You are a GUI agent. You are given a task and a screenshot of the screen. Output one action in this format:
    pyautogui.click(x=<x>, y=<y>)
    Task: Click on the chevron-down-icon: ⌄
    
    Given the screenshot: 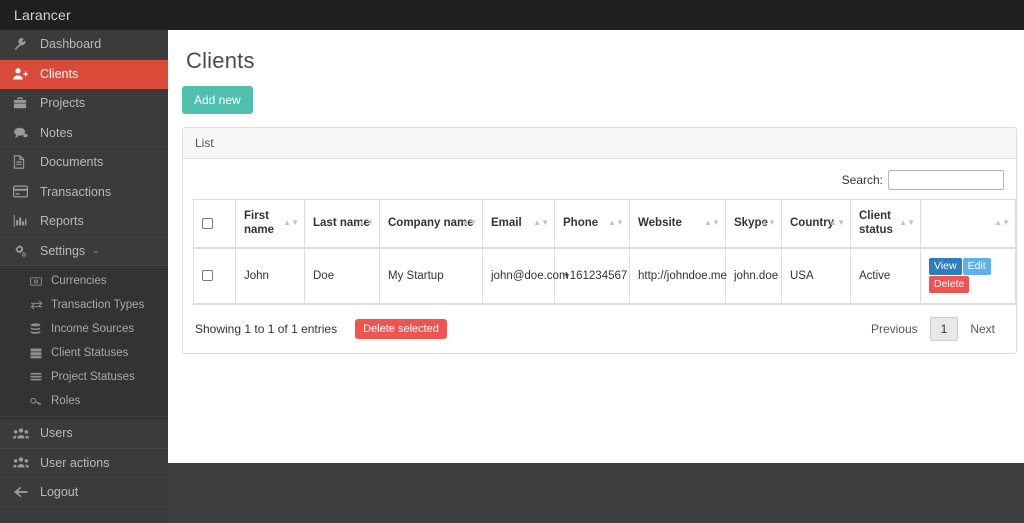 What is the action you would take?
    pyautogui.click(x=96, y=250)
    